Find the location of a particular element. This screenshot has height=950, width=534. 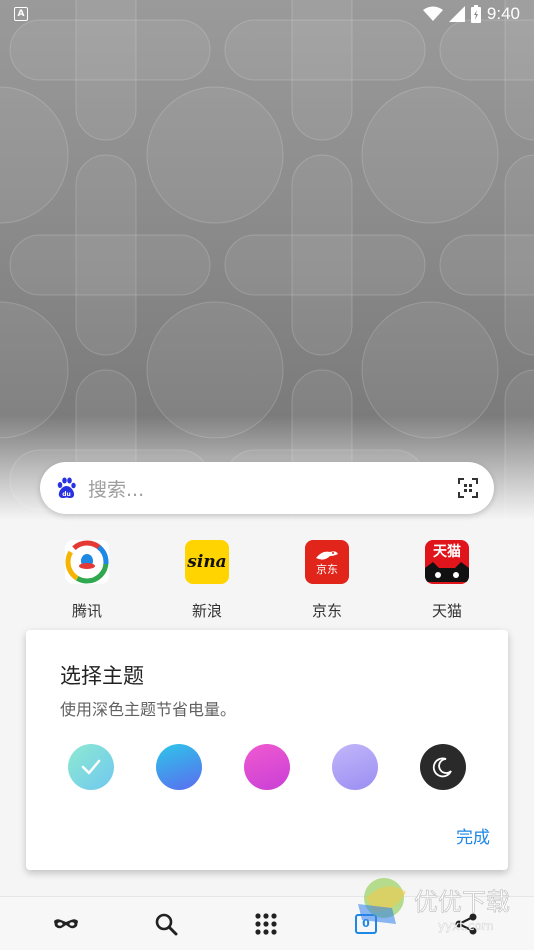

shortcut-tmall: 天猫 天猫 is located at coordinates (447, 583).